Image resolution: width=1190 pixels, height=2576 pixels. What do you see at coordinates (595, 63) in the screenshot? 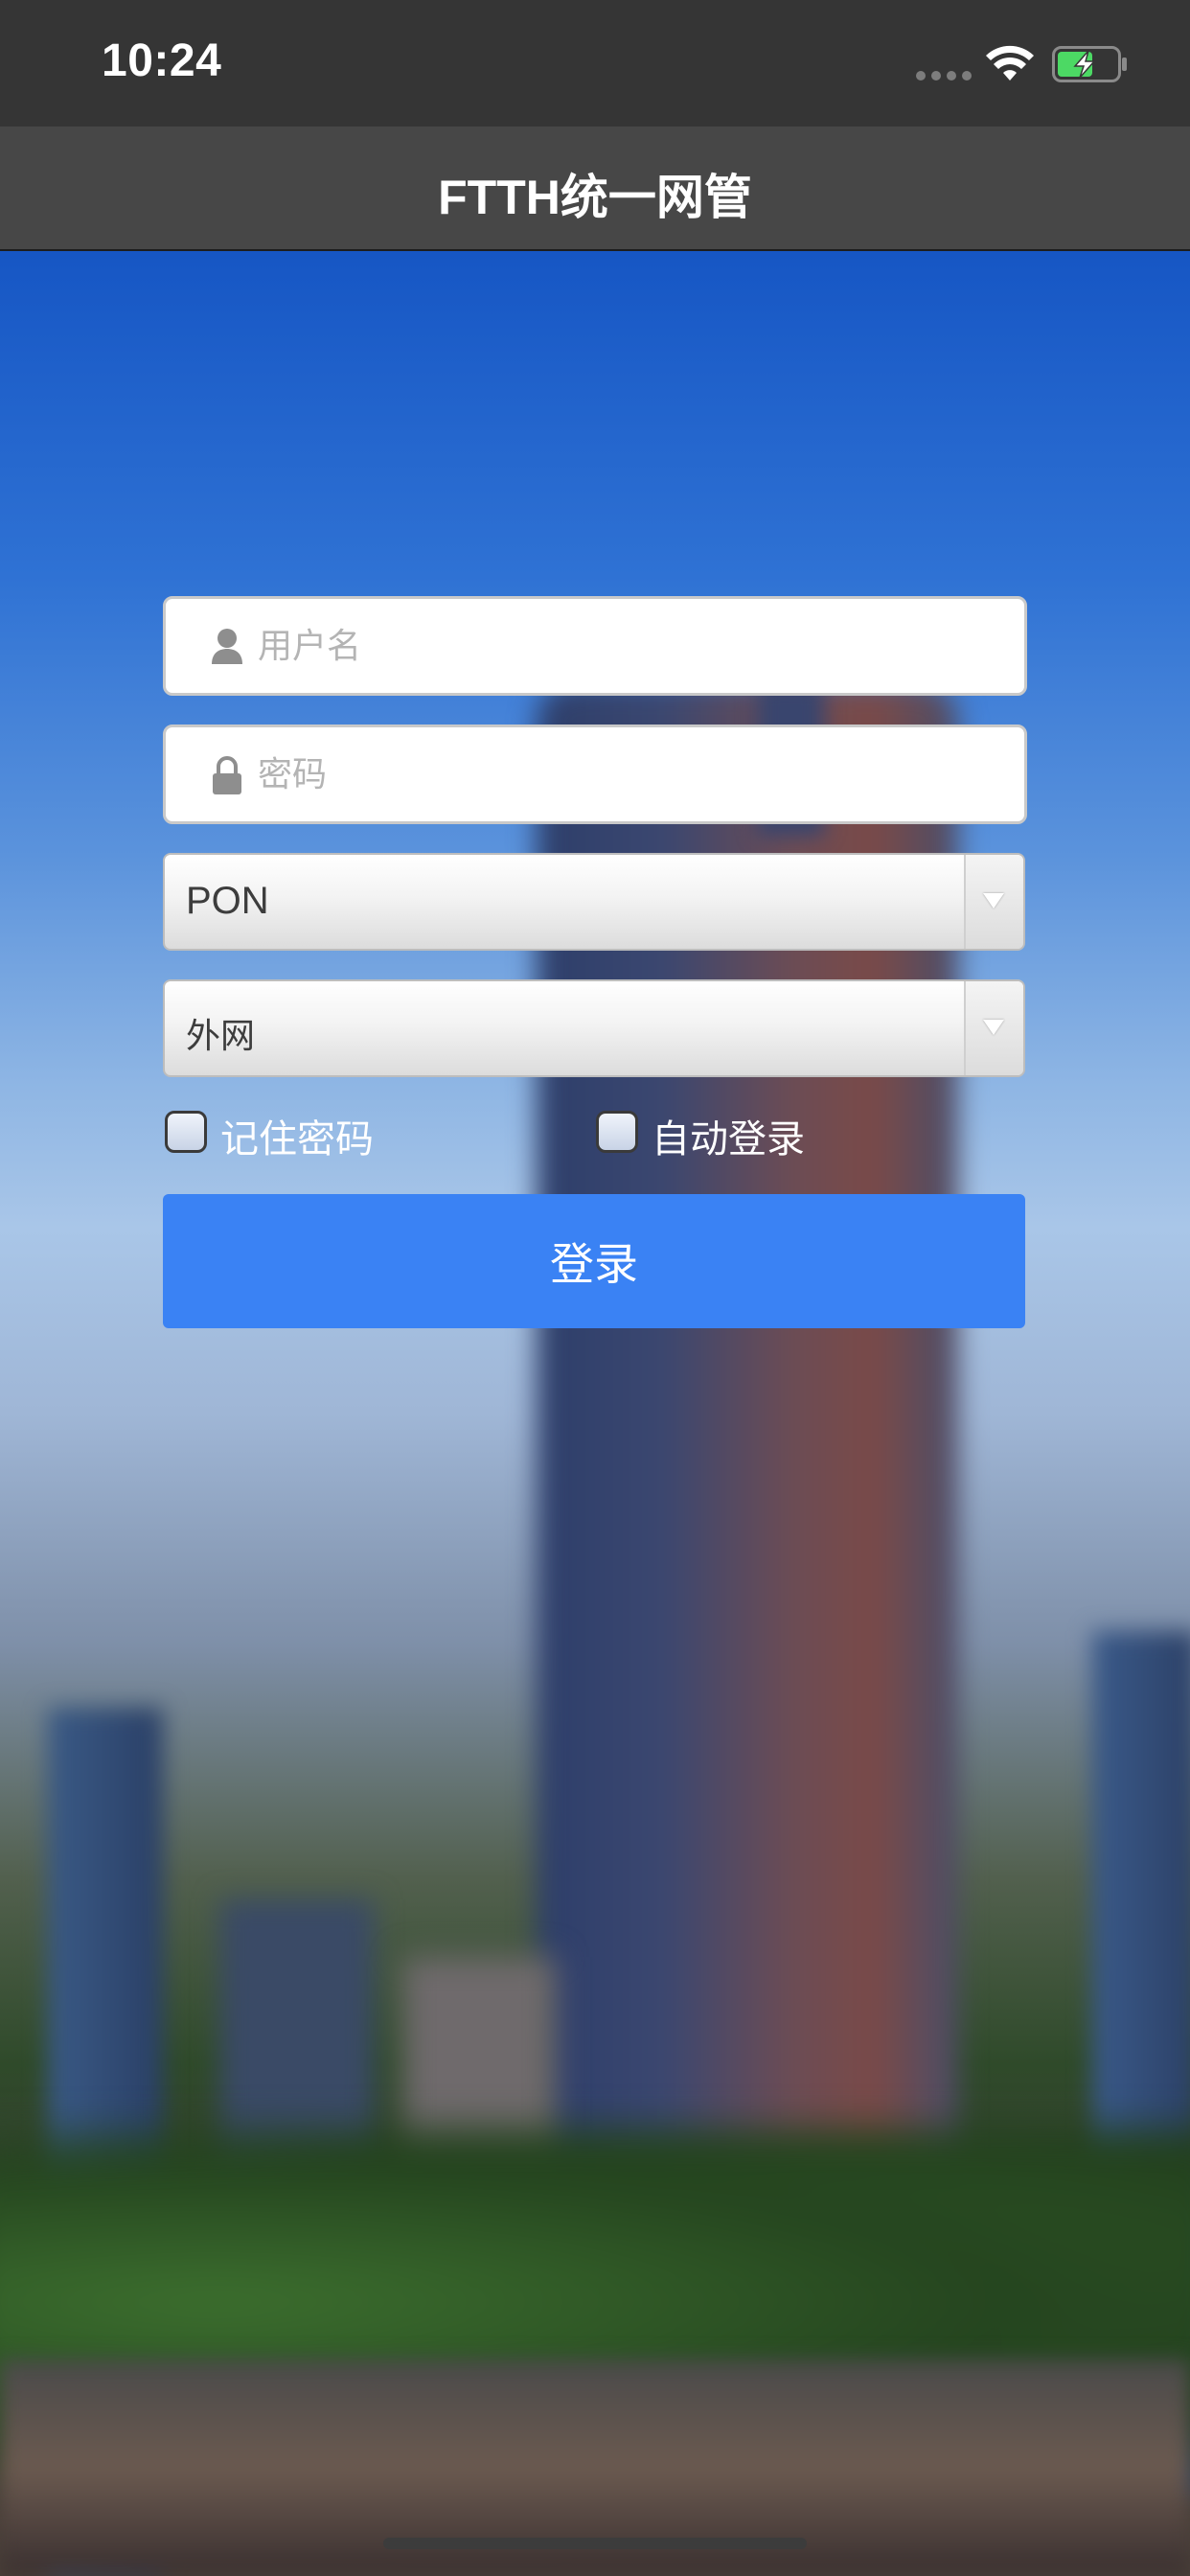
I see `status-bar: 10:24` at bounding box center [595, 63].